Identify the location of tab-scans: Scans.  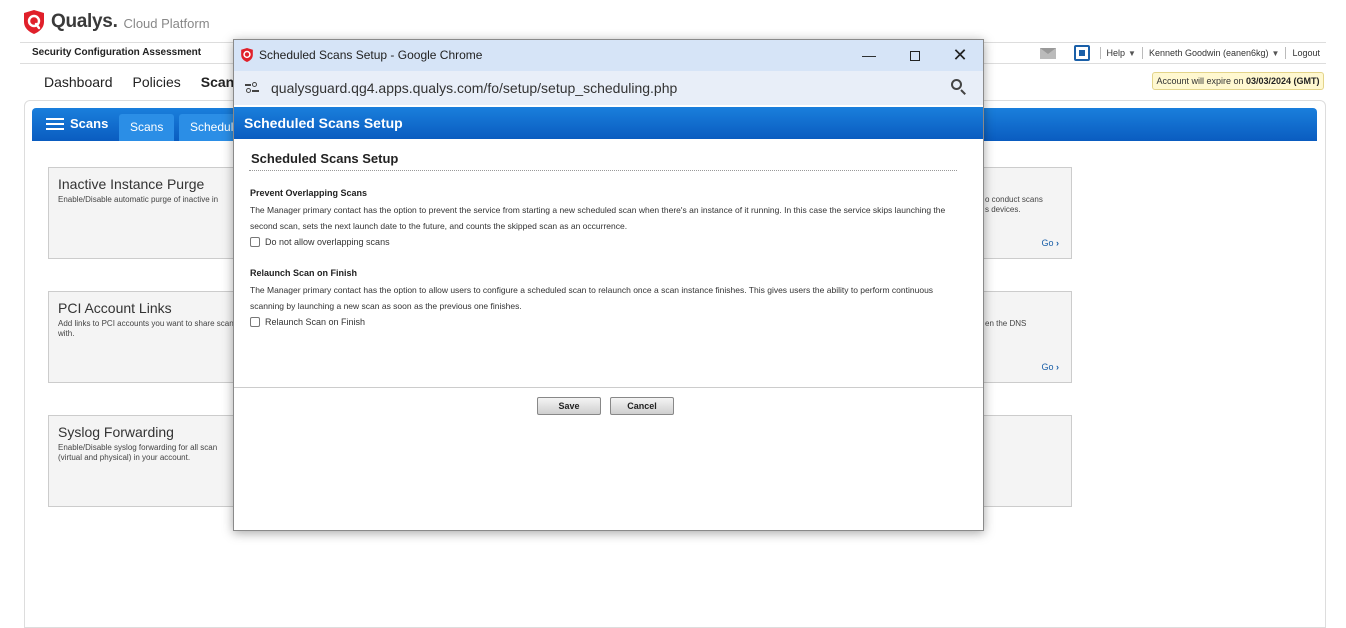
(147, 127).